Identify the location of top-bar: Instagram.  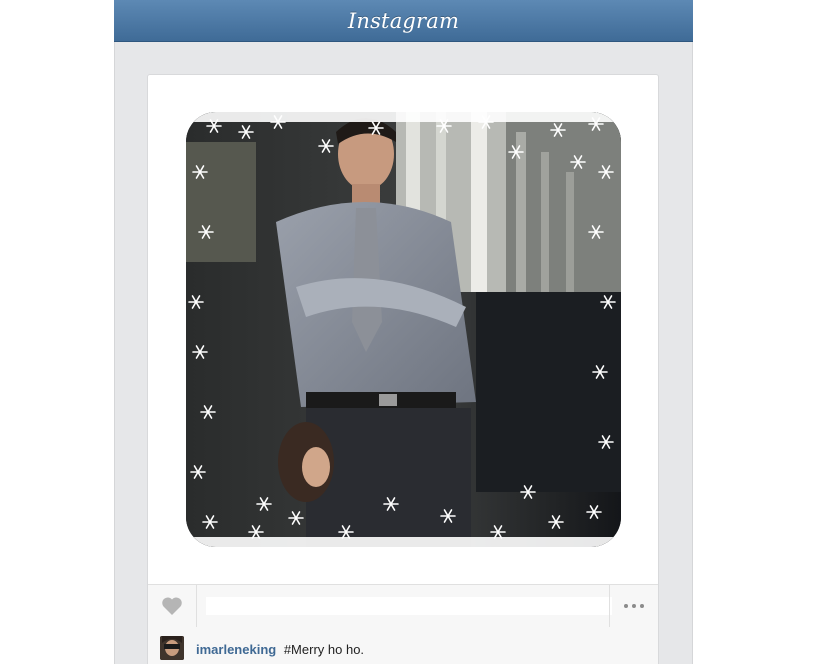
(403, 21).